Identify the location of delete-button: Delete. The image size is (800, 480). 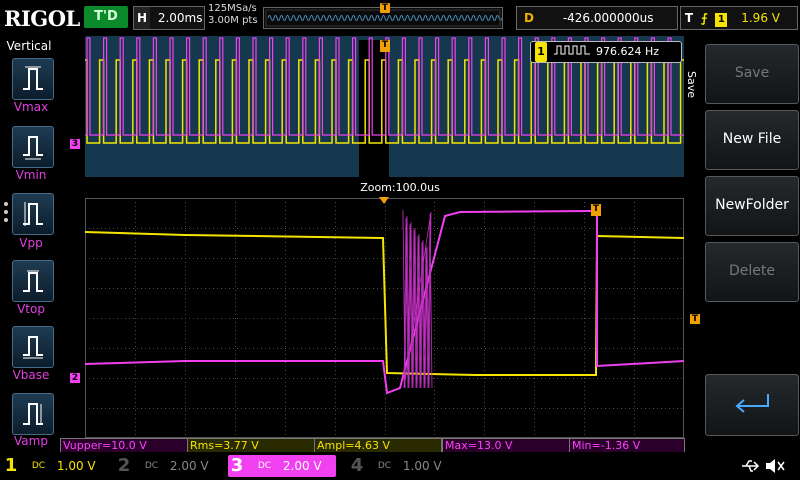
(752, 272).